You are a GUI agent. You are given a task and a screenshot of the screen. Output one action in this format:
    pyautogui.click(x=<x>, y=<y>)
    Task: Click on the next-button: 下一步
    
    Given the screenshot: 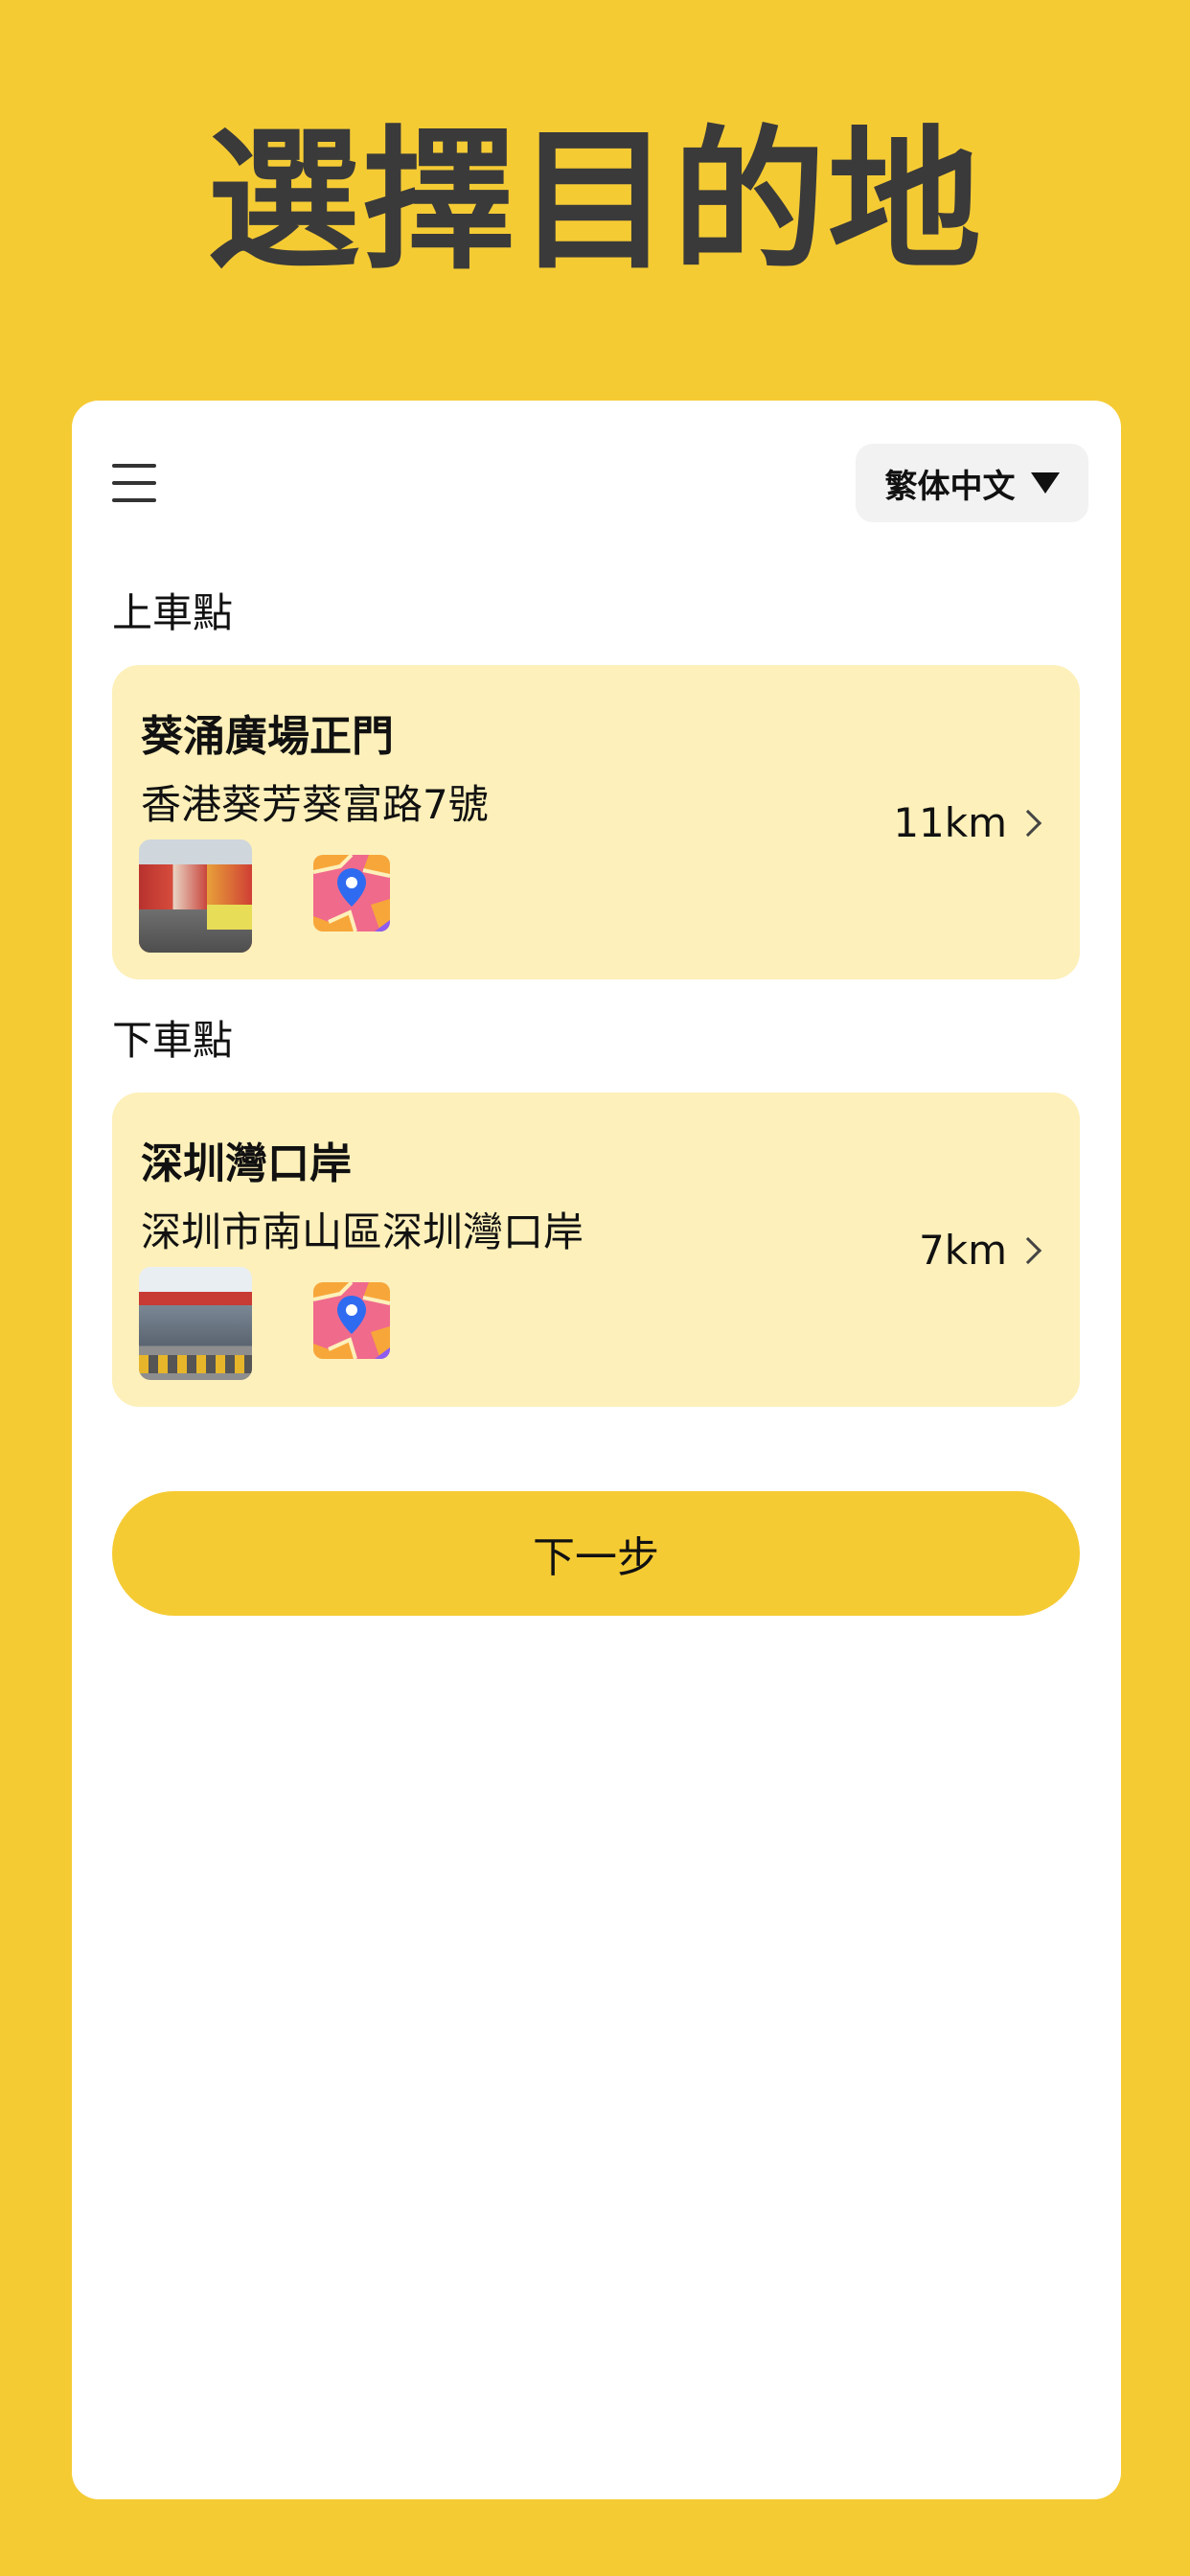 What is the action you would take?
    pyautogui.click(x=596, y=1553)
    